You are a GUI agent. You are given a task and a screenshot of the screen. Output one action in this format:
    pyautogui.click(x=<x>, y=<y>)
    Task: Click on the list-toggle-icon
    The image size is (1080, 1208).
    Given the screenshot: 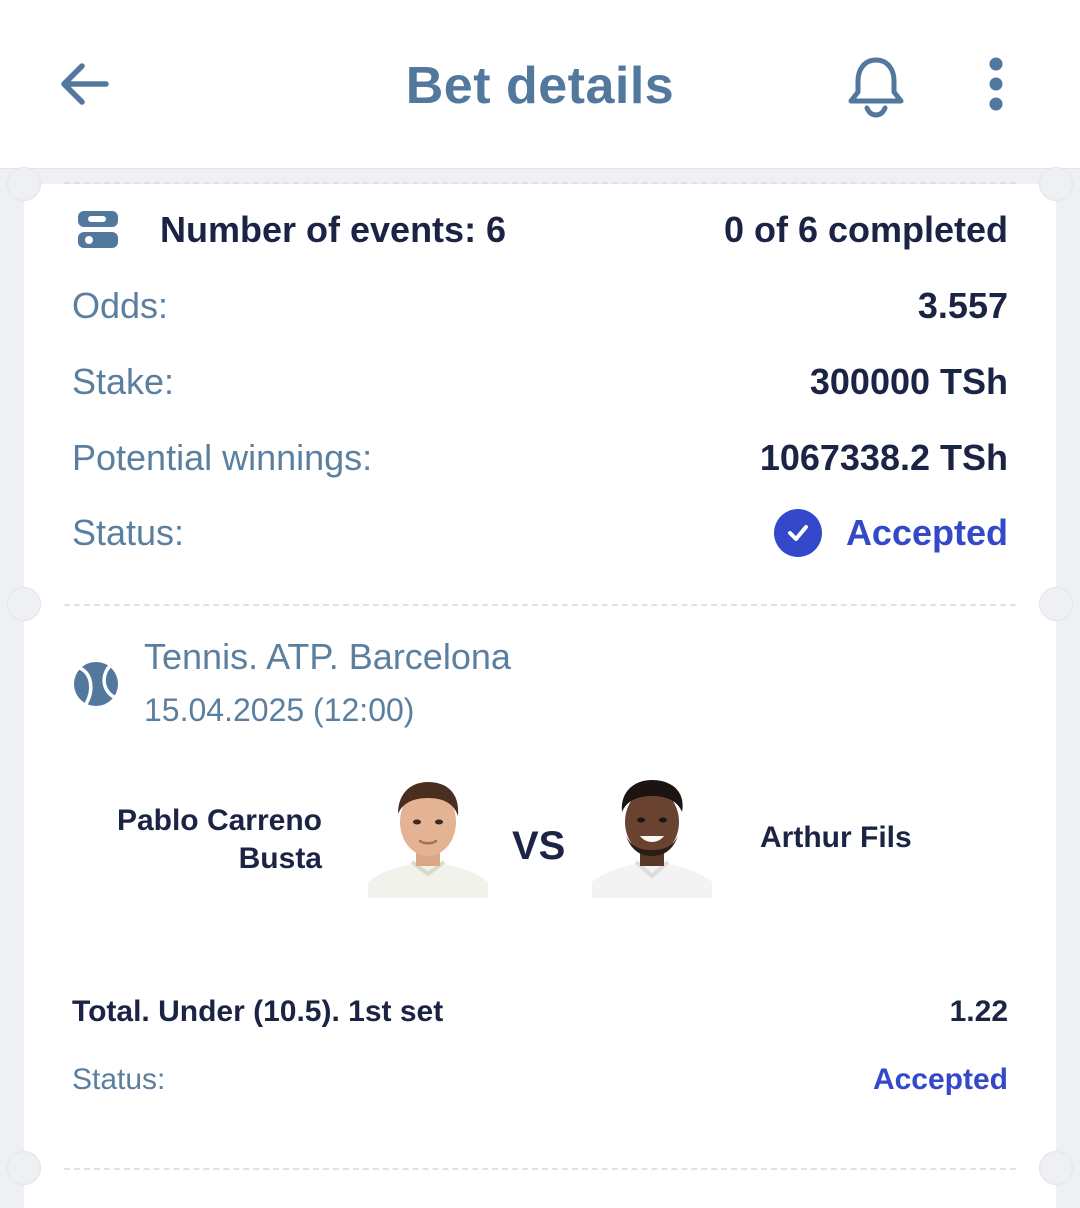 What is the action you would take?
    pyautogui.click(x=98, y=229)
    